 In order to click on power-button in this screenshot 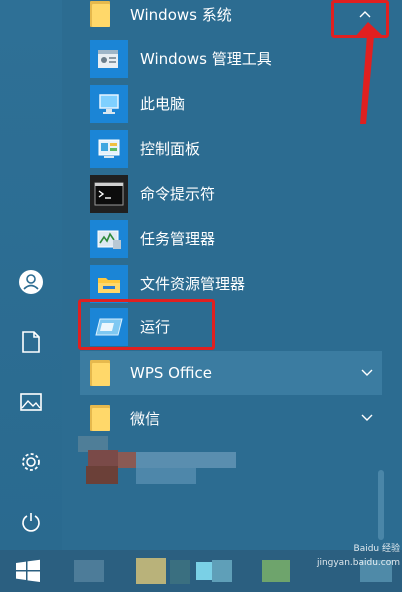, I will do `click(31, 522)`.